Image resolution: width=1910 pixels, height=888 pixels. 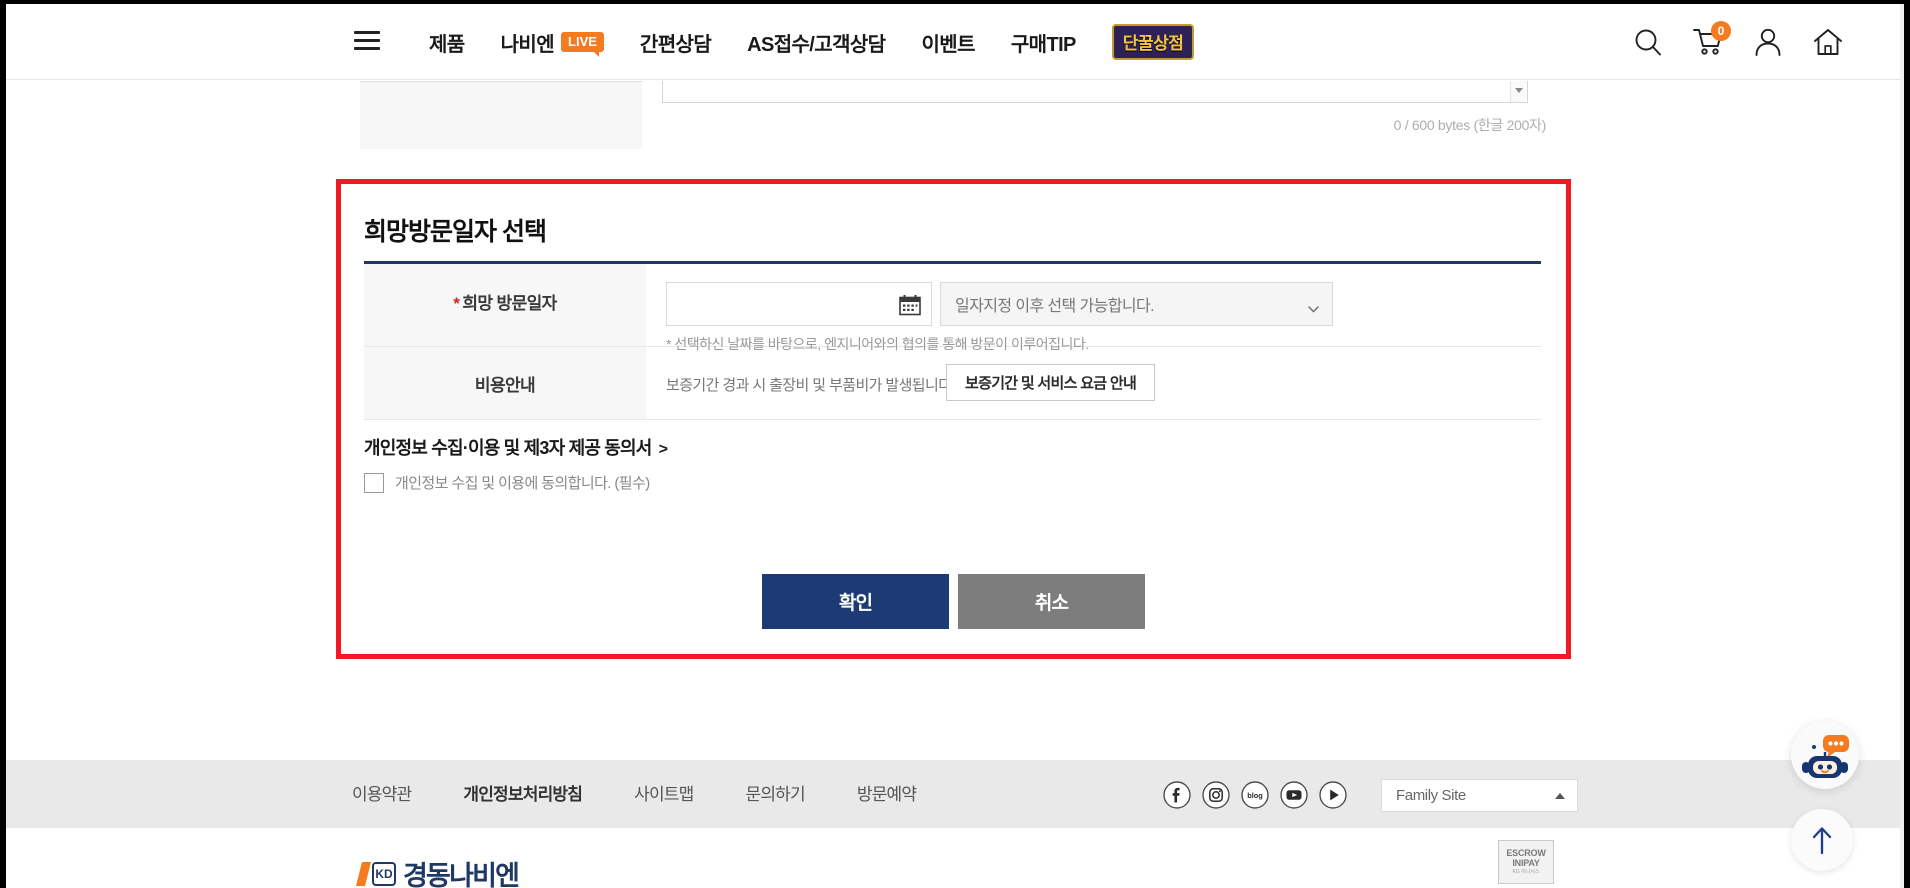 What do you see at coordinates (811, 385) in the screenshot?
I see `cost-info-text: 보증기간 경과 시 출장비 및 부품비가 발생됩니다.` at bounding box center [811, 385].